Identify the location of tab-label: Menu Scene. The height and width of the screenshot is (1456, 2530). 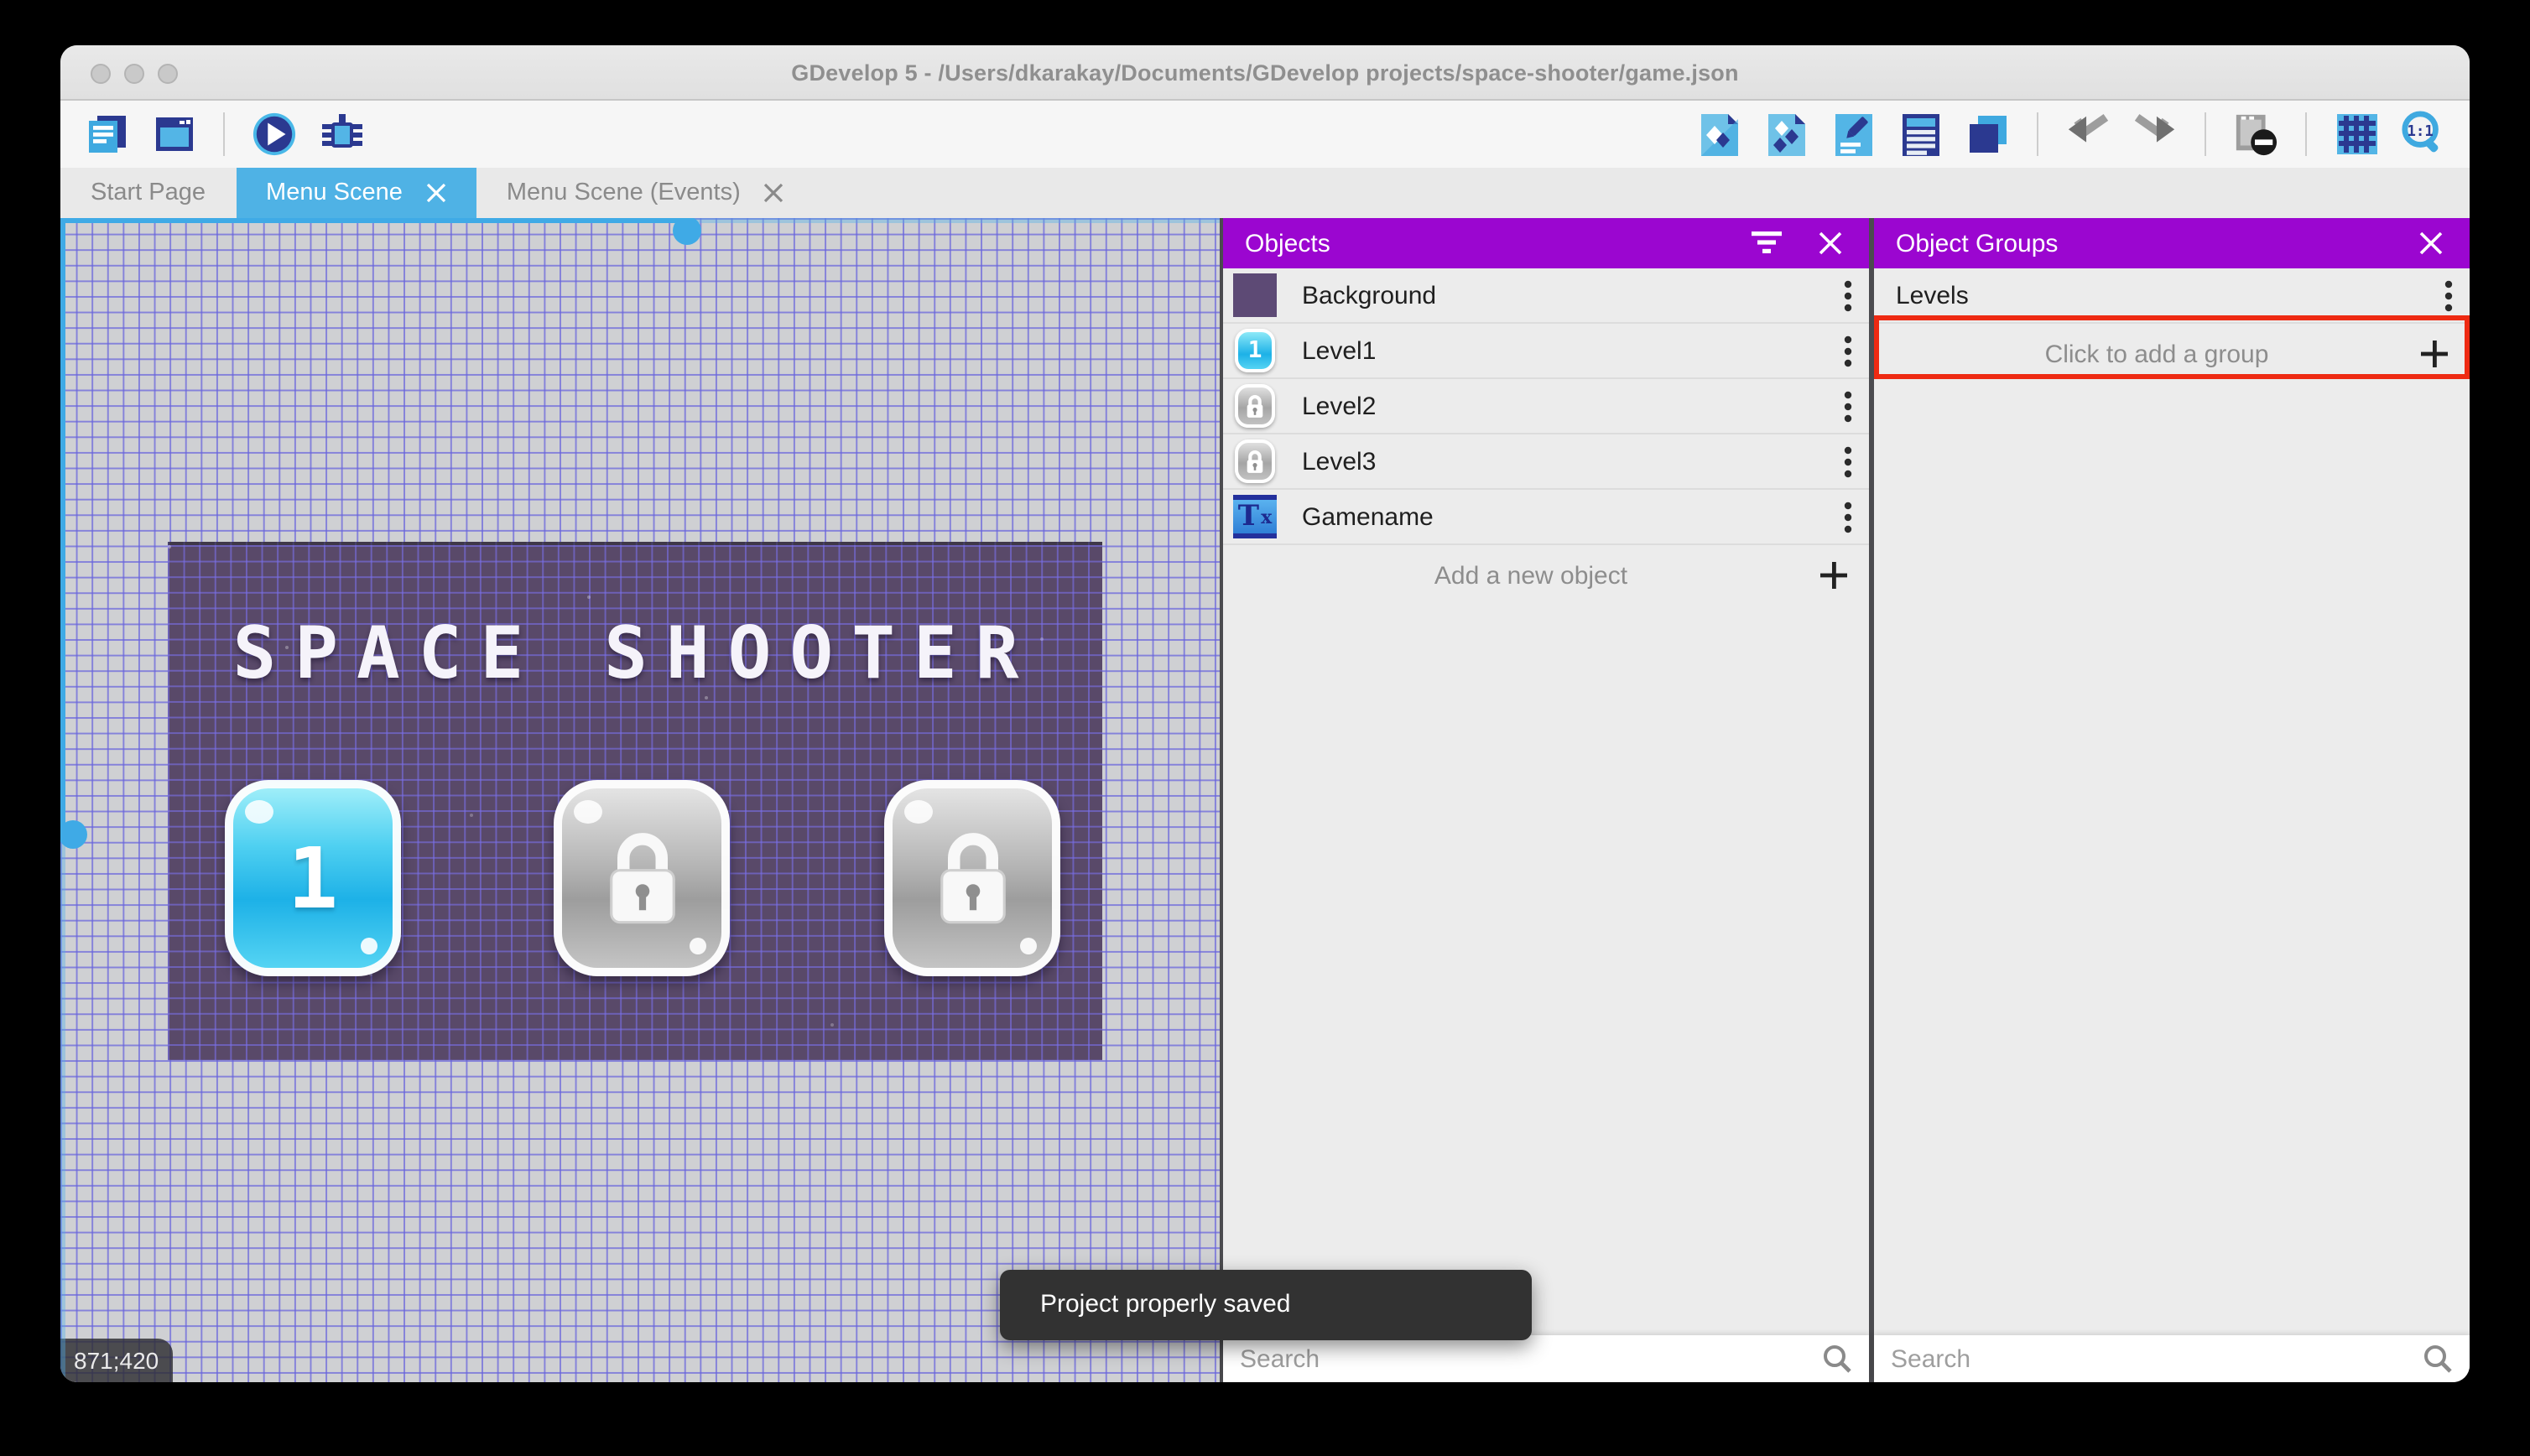
(334, 192).